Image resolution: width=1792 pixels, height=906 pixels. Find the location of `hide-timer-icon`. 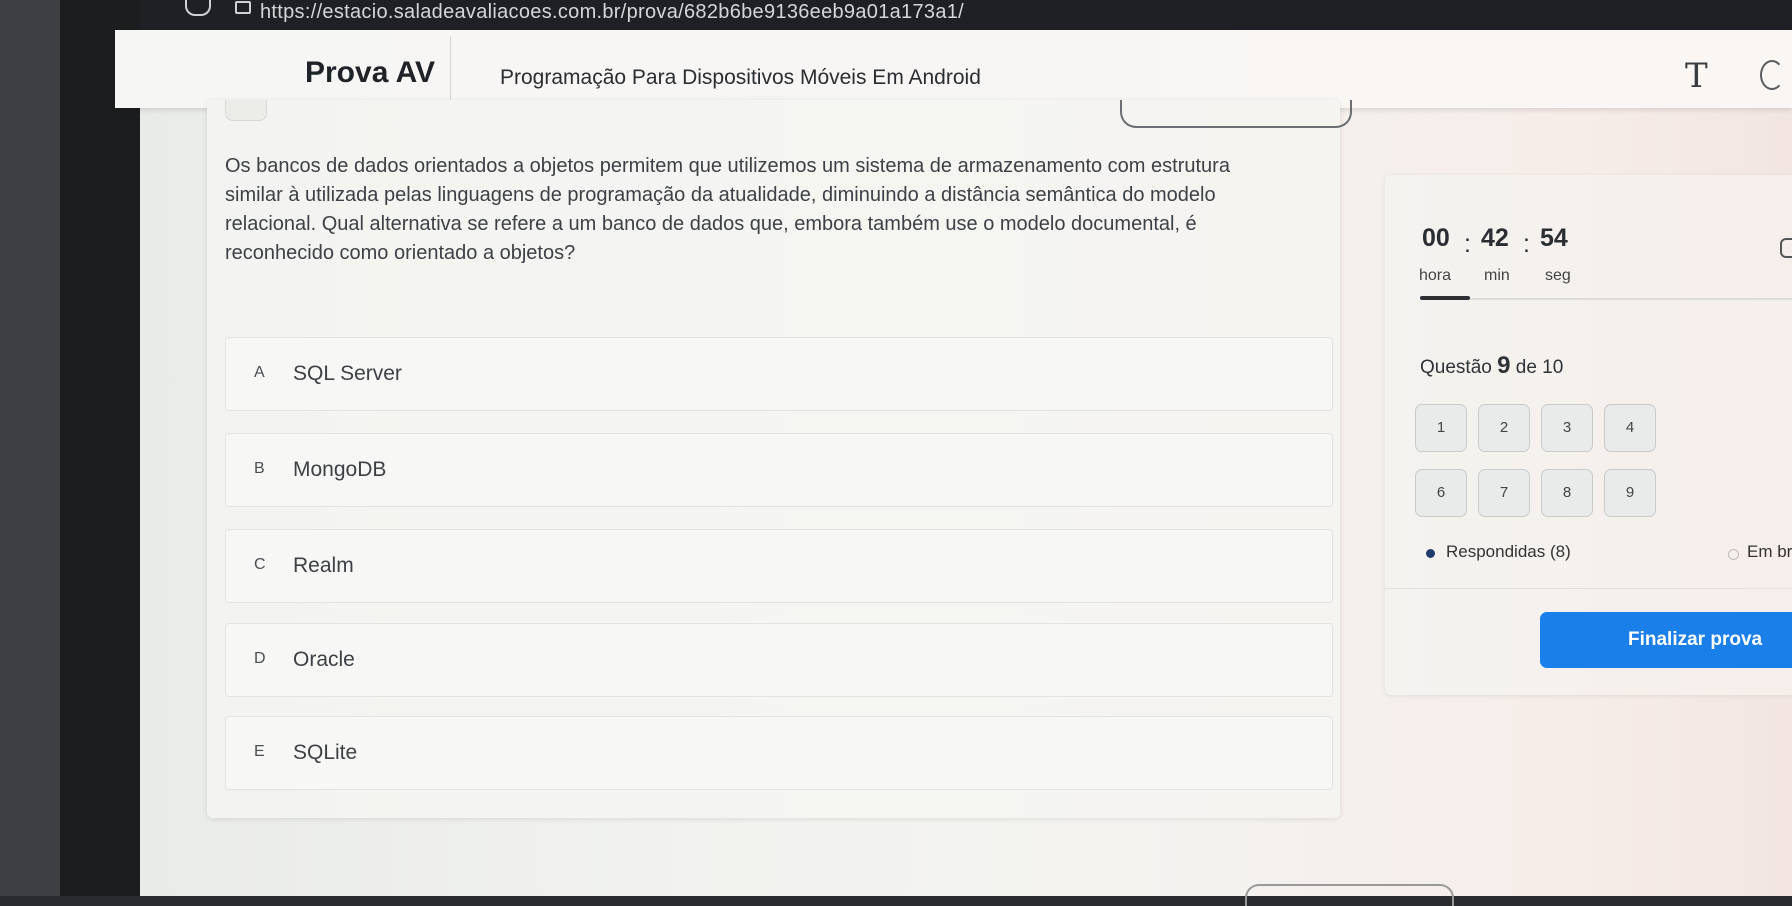

hide-timer-icon is located at coordinates (1786, 248).